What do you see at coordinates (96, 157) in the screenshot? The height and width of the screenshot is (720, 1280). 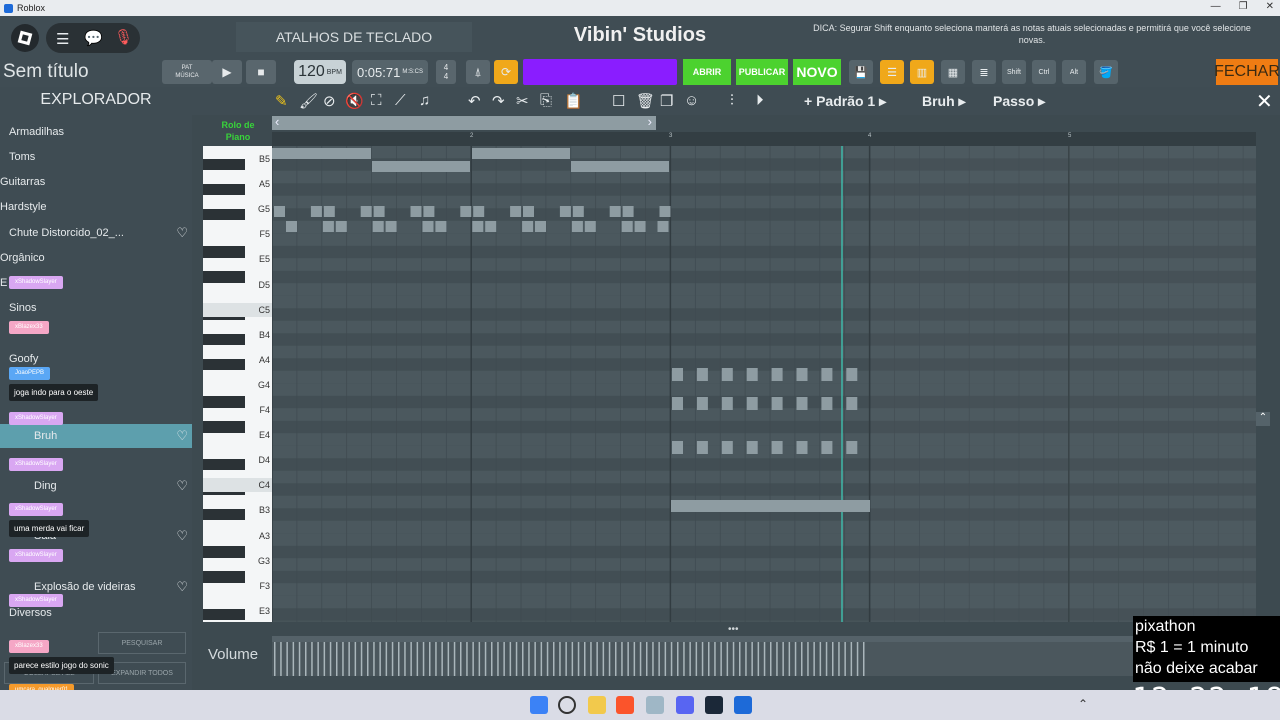 I see `explorer-item: Toms` at bounding box center [96, 157].